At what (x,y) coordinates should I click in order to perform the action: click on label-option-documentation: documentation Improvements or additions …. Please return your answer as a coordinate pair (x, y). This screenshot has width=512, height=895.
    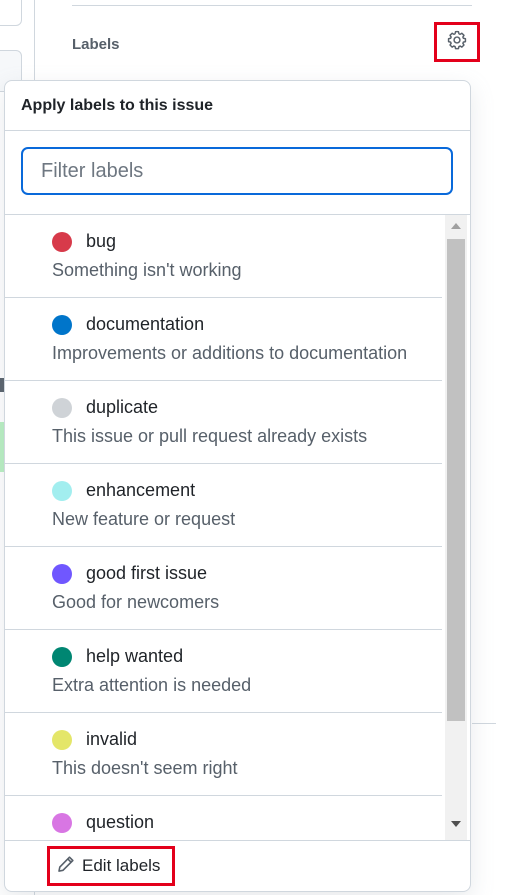
    Looking at the image, I should click on (223, 339).